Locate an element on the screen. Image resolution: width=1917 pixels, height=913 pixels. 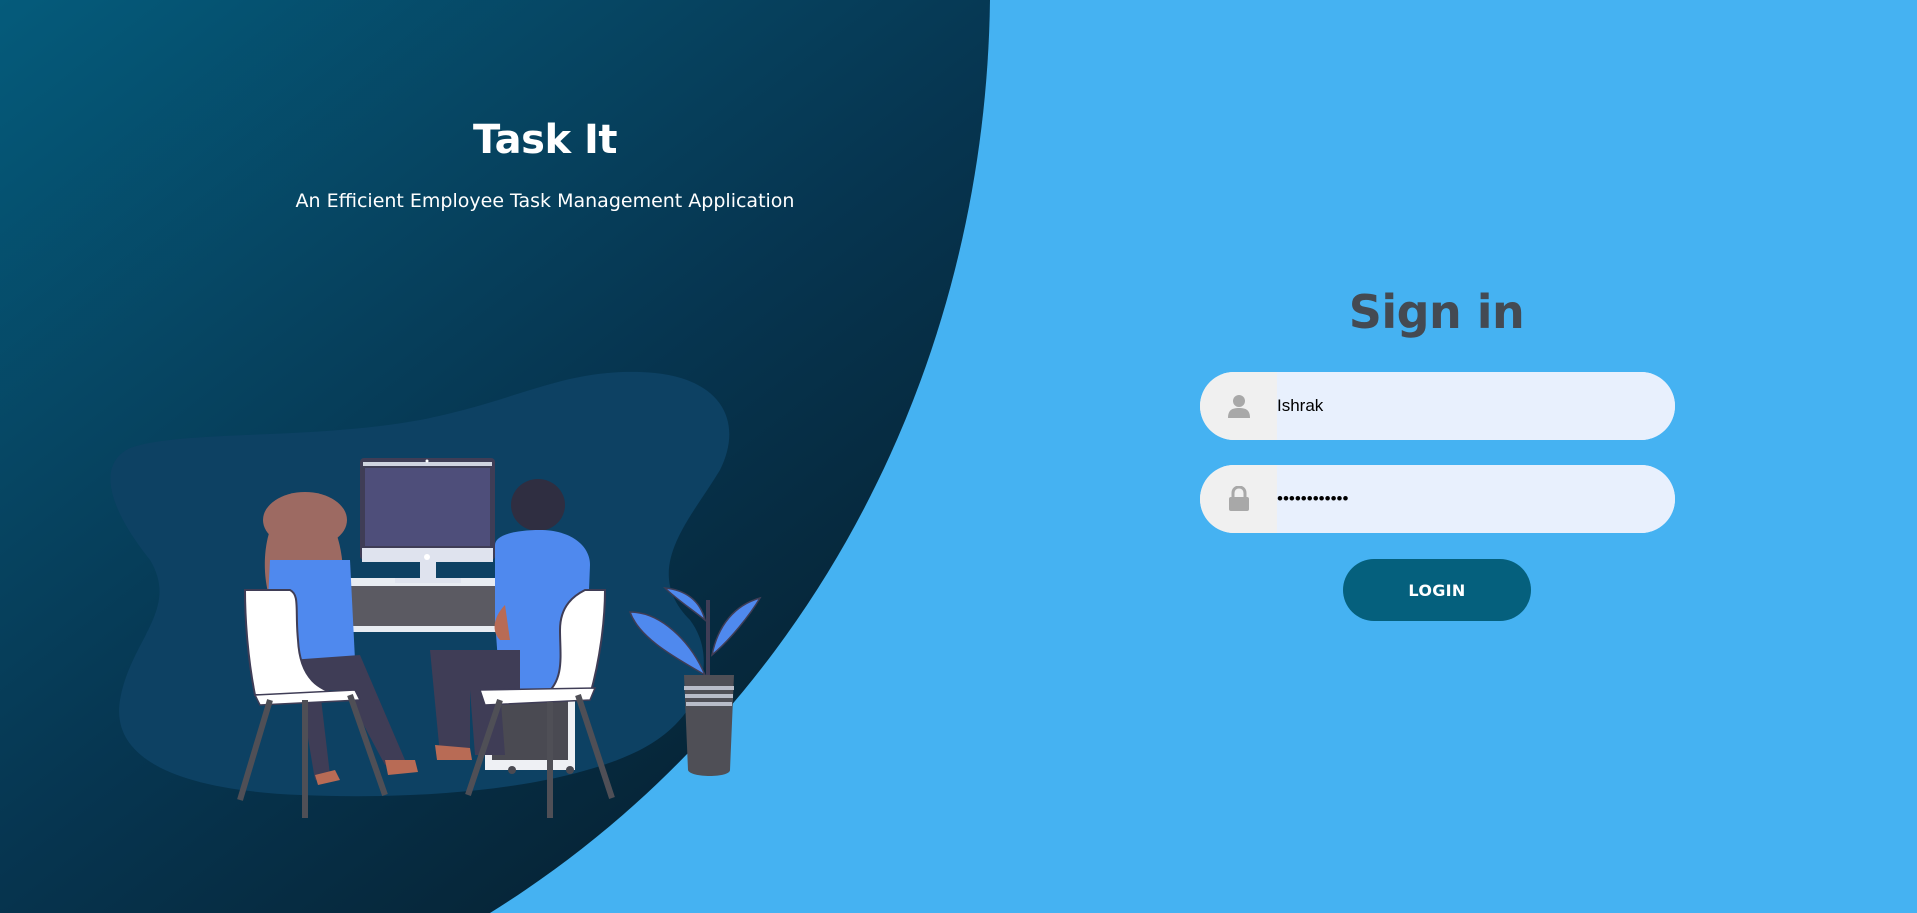
user-icon is located at coordinates (1239, 406).